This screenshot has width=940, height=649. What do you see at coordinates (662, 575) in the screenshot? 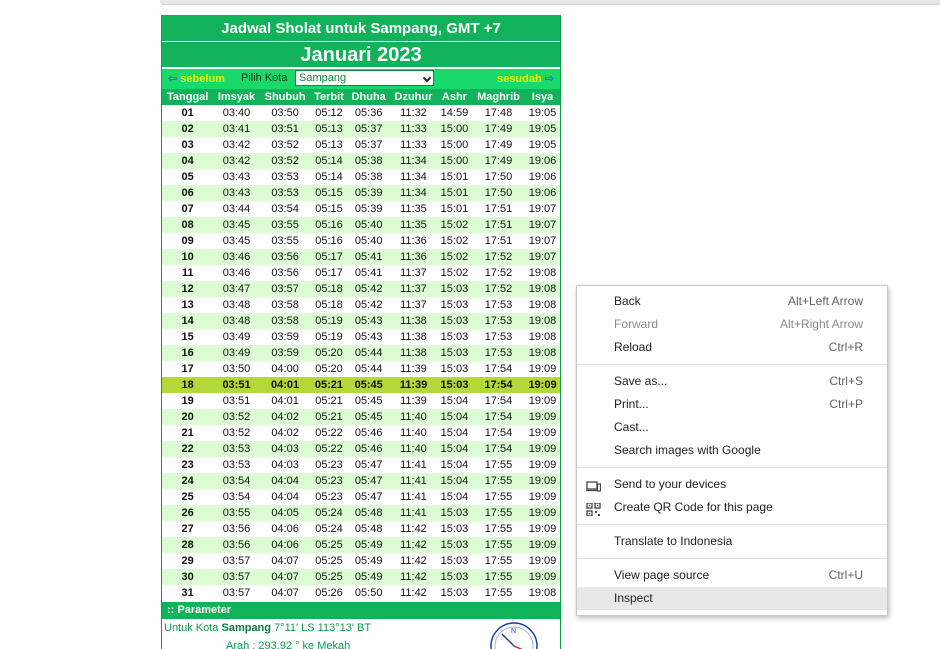
I see `menu-item-label: View page source` at bounding box center [662, 575].